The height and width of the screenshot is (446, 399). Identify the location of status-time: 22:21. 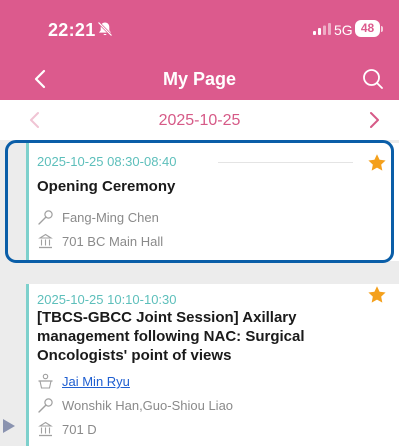
(72, 30).